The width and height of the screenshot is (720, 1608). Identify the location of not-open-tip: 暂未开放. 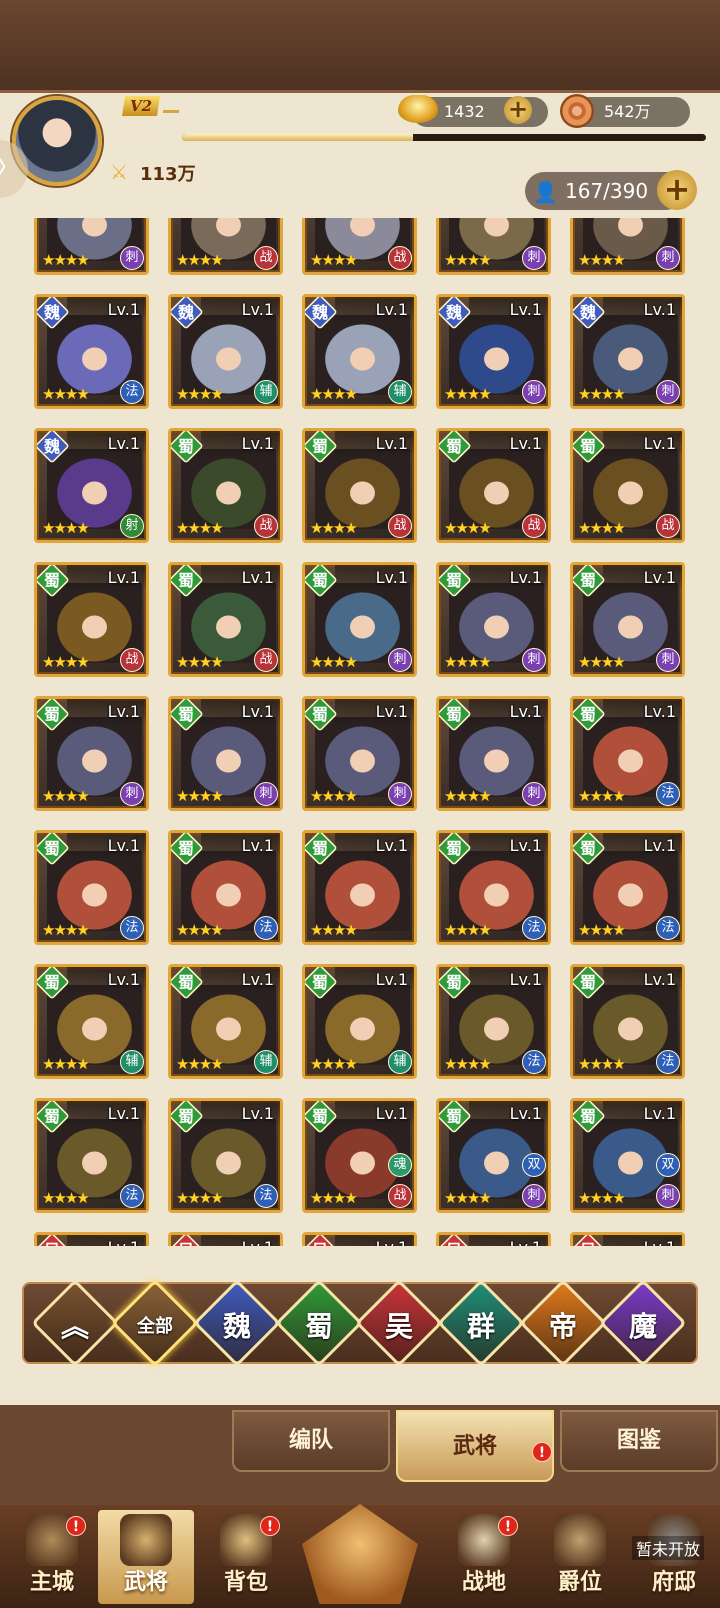
(668, 1548).